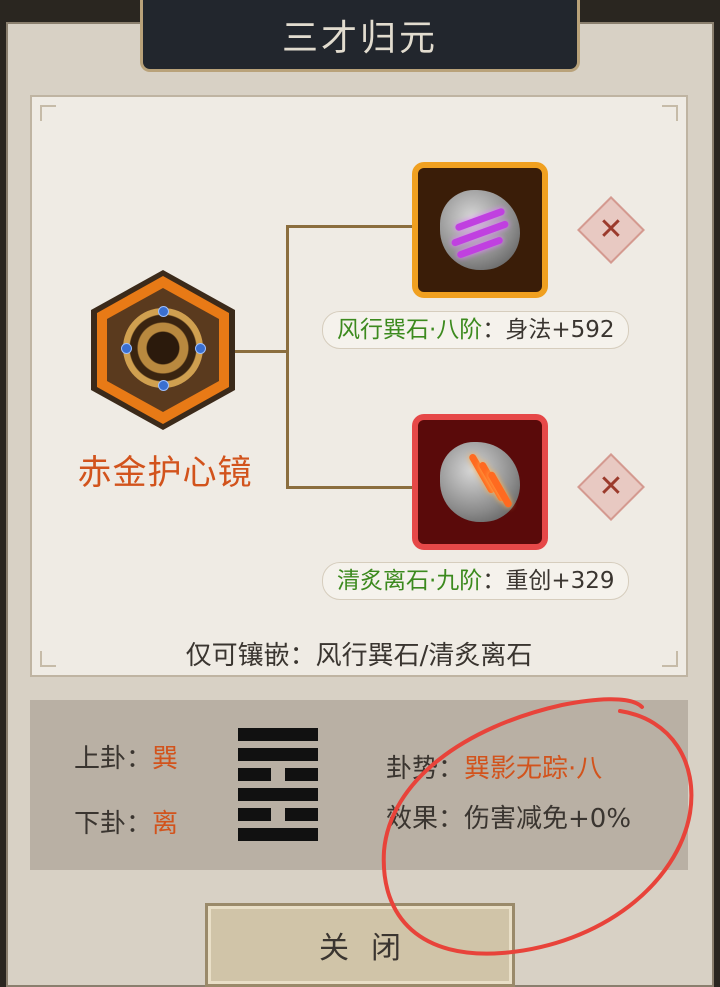 This screenshot has height=987, width=720. I want to click on gua-trend: 卦势：巽影无踪·八, so click(494, 769).